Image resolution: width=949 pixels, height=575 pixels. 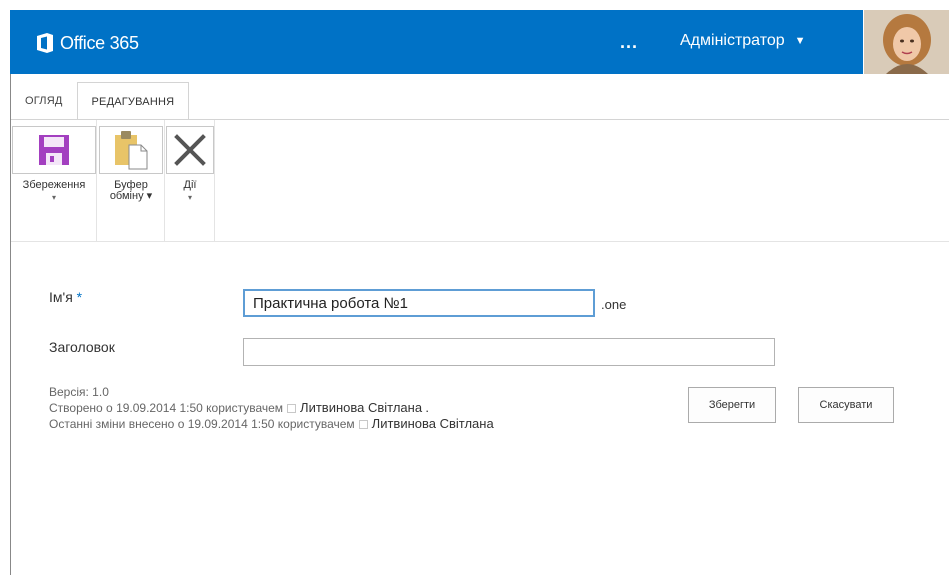 What do you see at coordinates (82, 347) in the screenshot?
I see `title-label: Заголовок` at bounding box center [82, 347].